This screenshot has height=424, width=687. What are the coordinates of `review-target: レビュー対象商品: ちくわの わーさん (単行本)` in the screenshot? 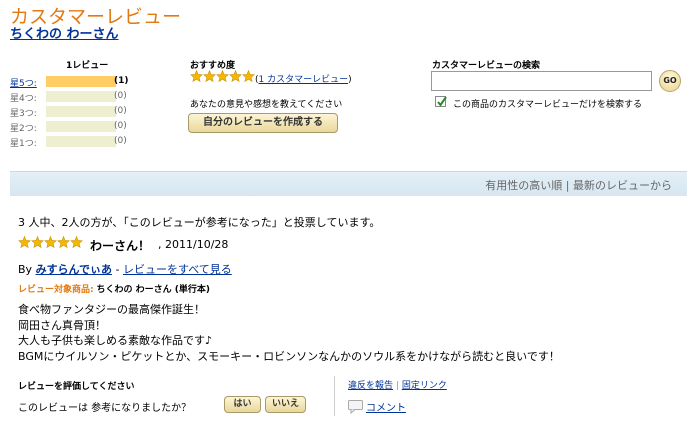 It's located at (114, 288).